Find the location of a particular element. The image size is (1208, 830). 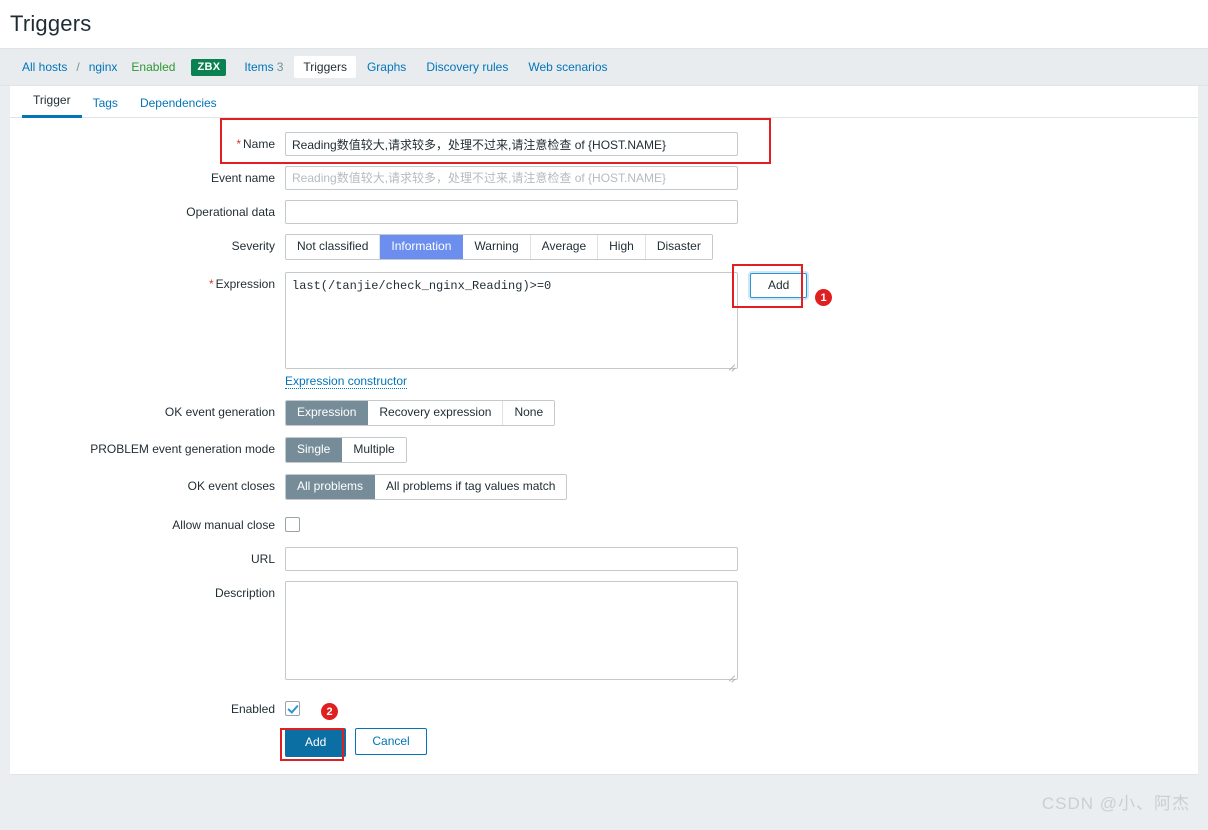

form-tab-strip: Trigger Tags Dependencies is located at coordinates (604, 102).